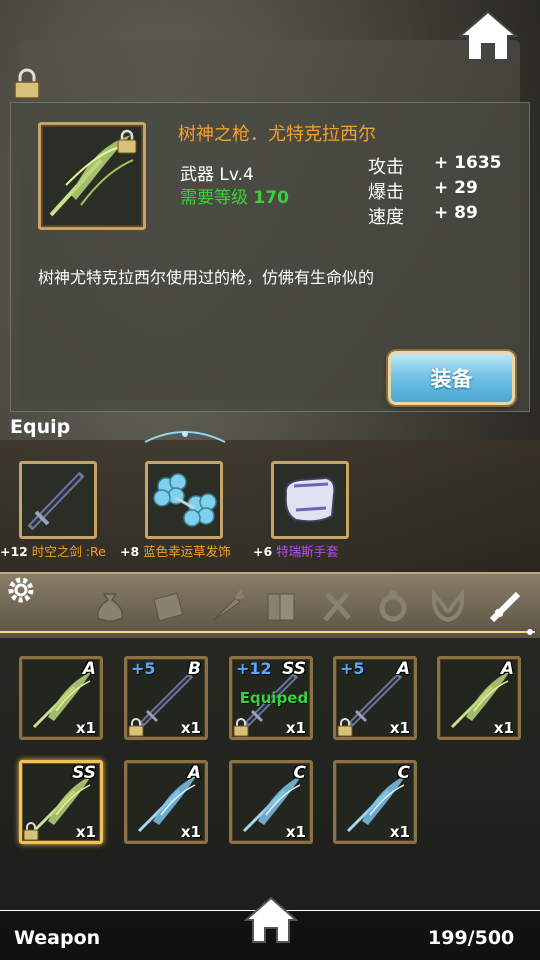 The image size is (540, 960). What do you see at coordinates (53, 551) in the screenshot?
I see `equip-label-weapon: +12 时空之剑 :Re` at bounding box center [53, 551].